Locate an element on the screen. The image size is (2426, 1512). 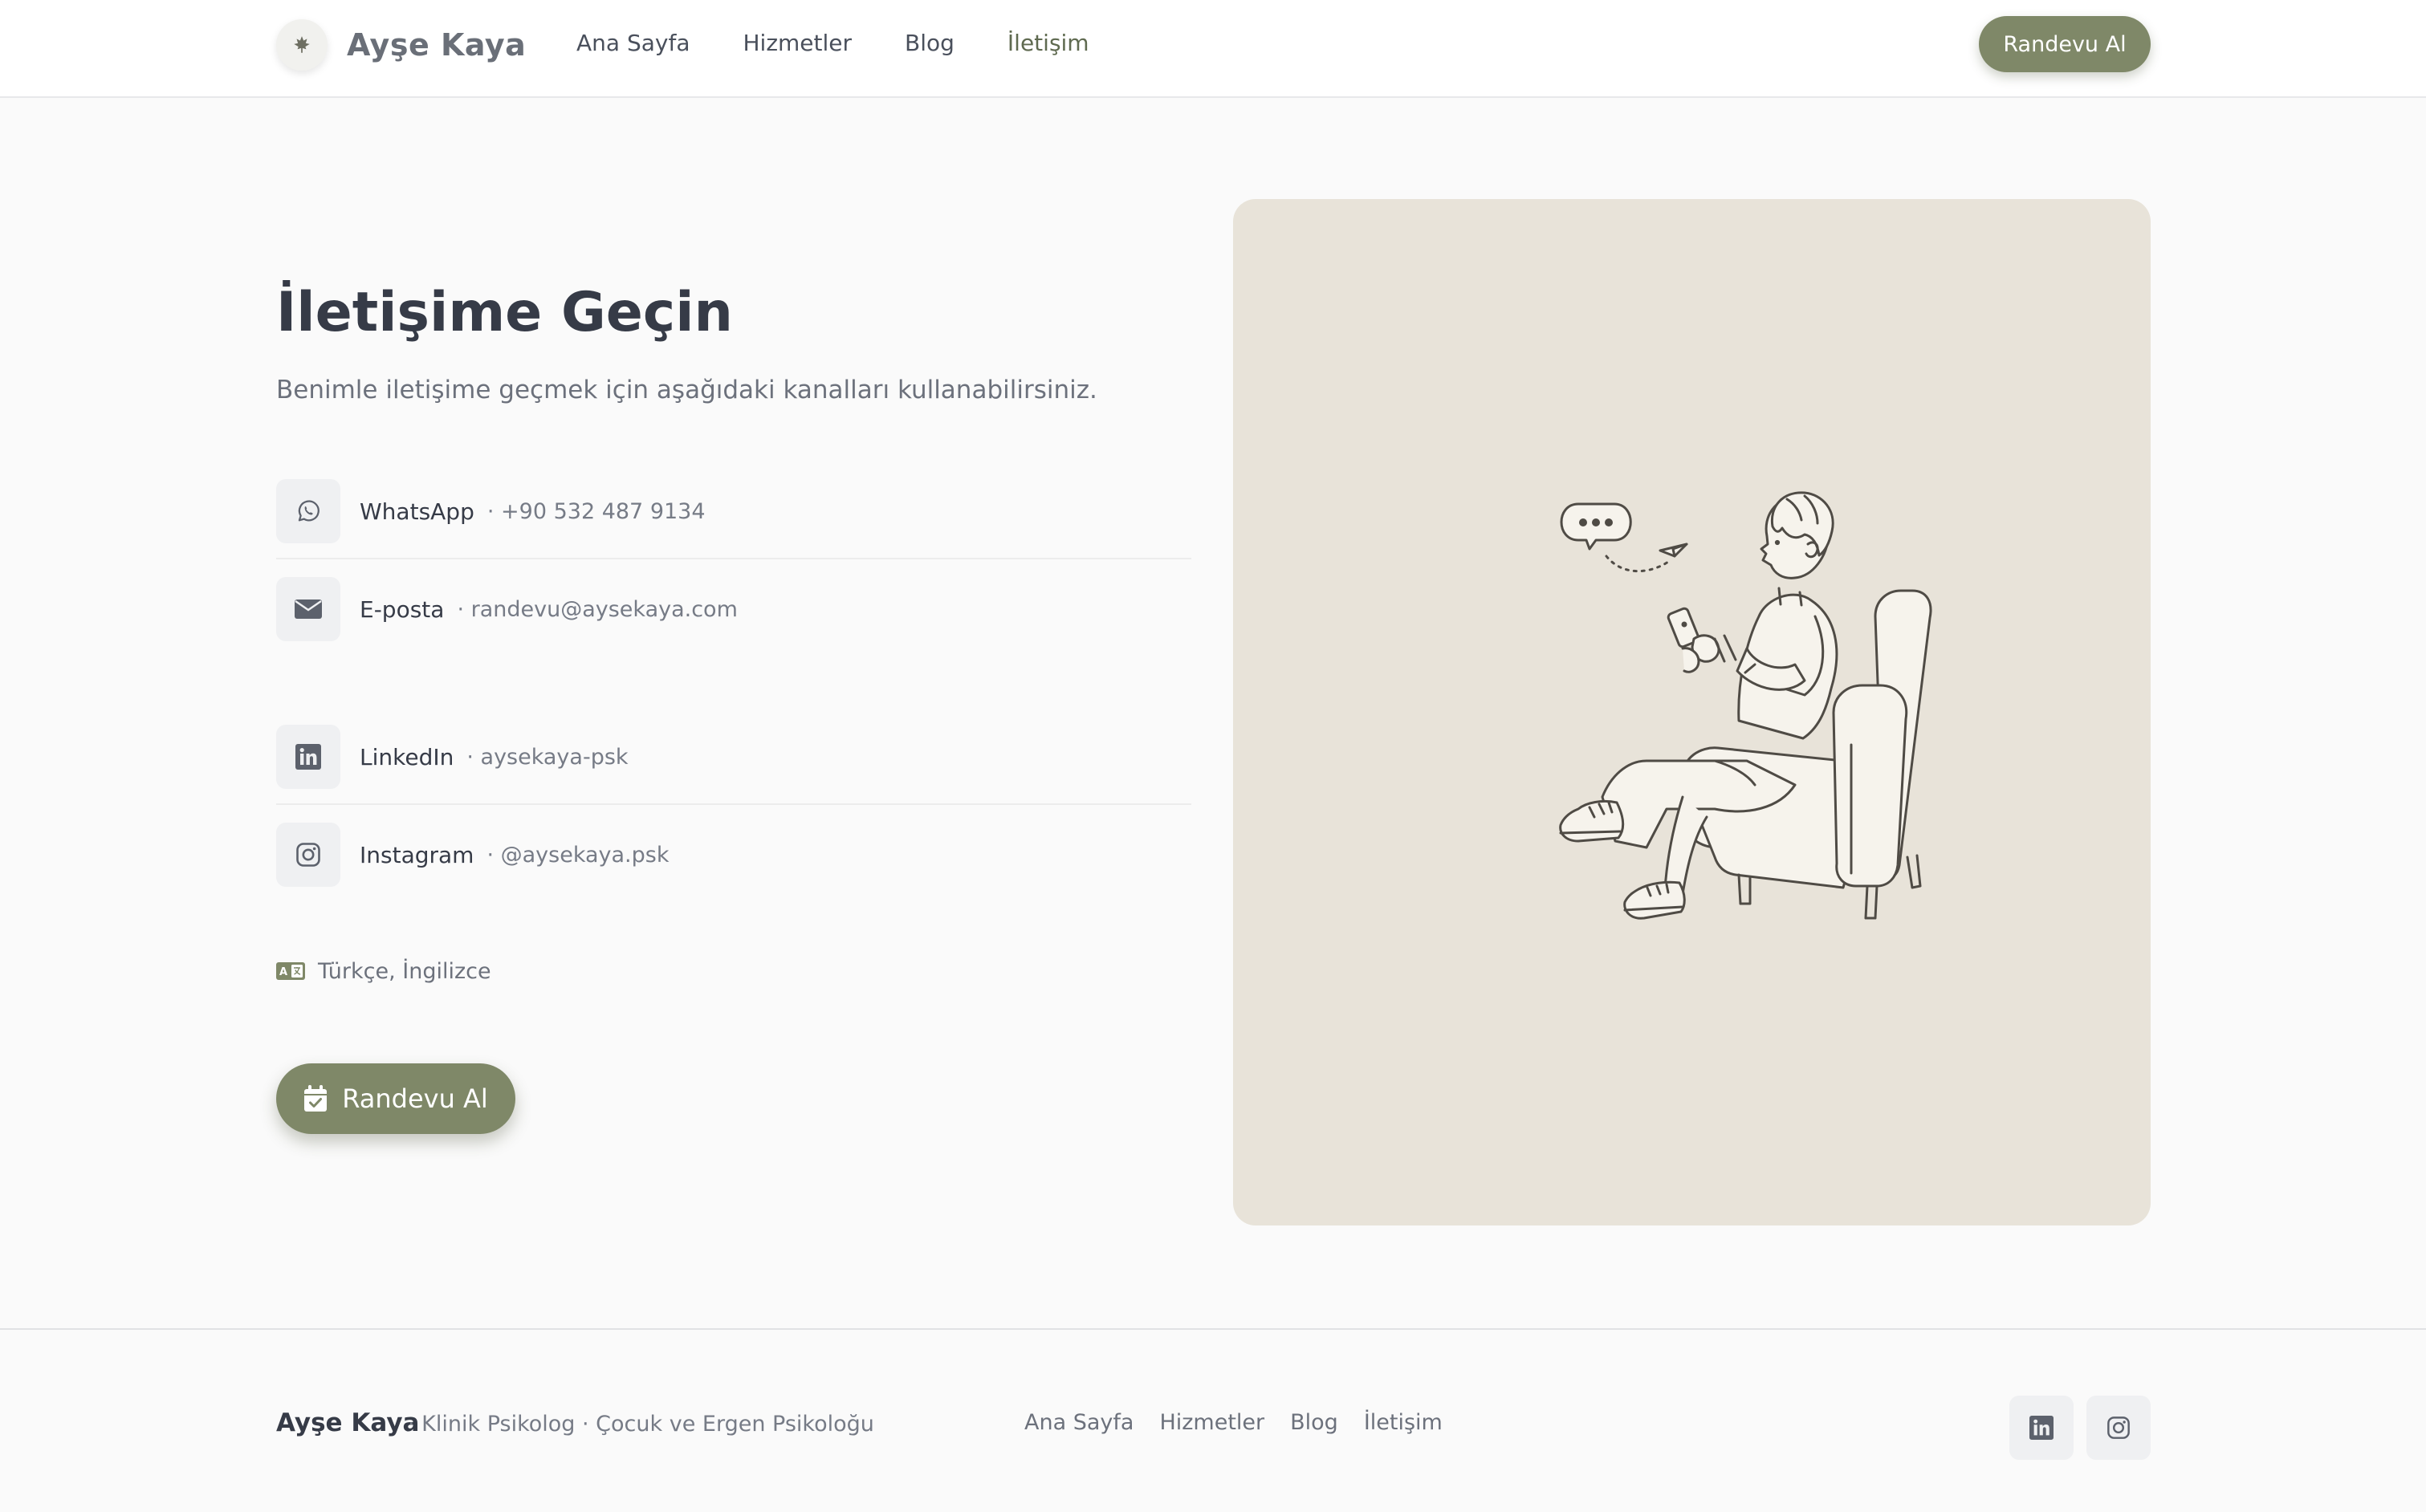
footer-brand: Ayşe Kaya is located at coordinates (348, 1423).